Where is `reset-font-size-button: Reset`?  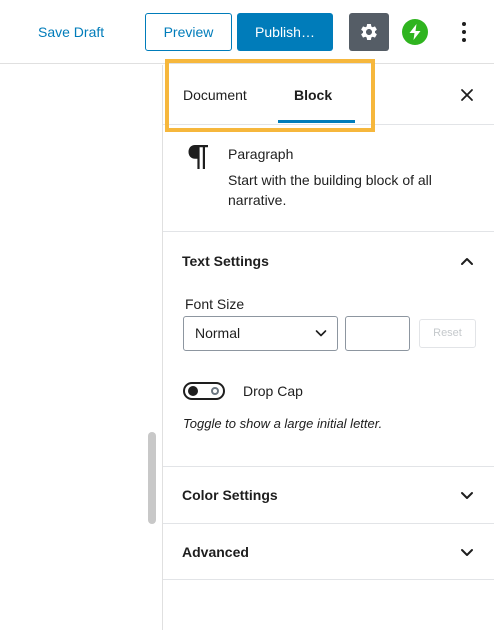
reset-font-size-button: Reset is located at coordinates (447, 333).